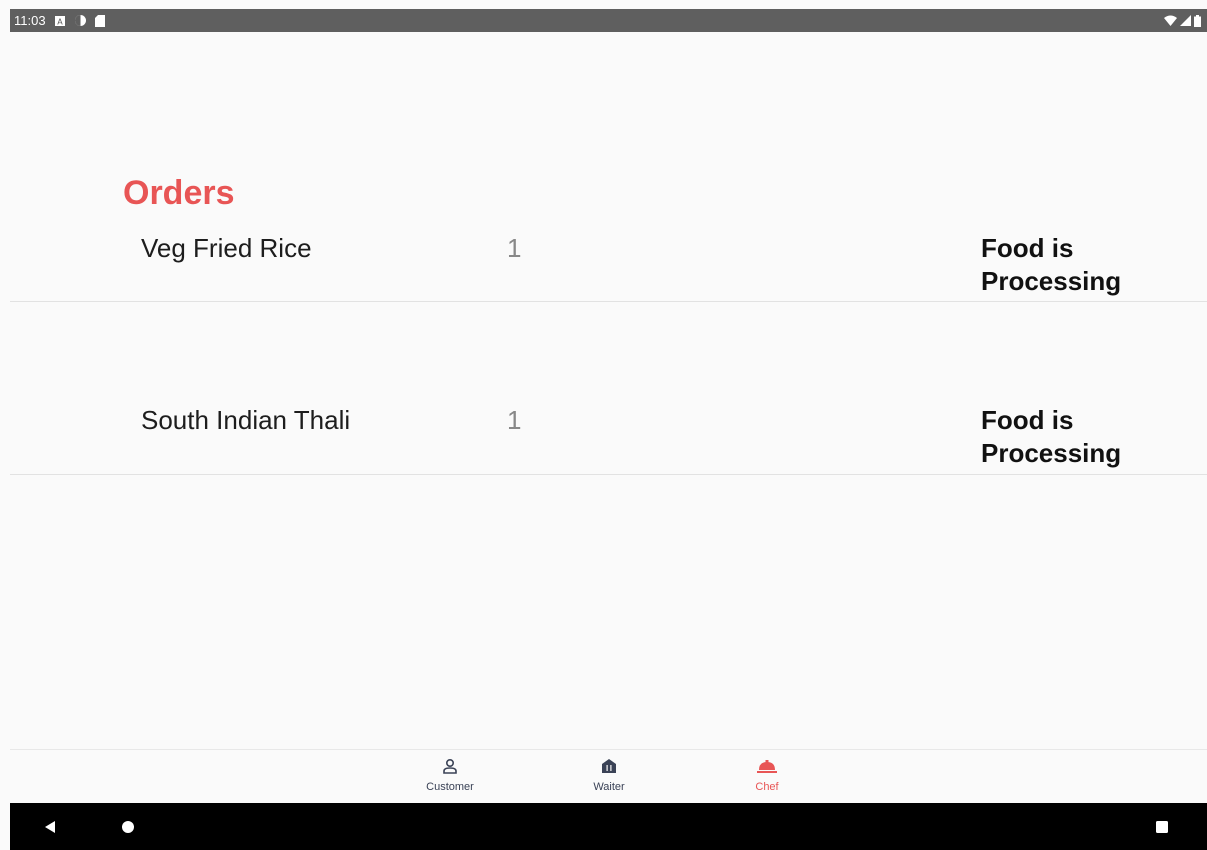  I want to click on status-bar: 11:03 A, so click(608, 20).